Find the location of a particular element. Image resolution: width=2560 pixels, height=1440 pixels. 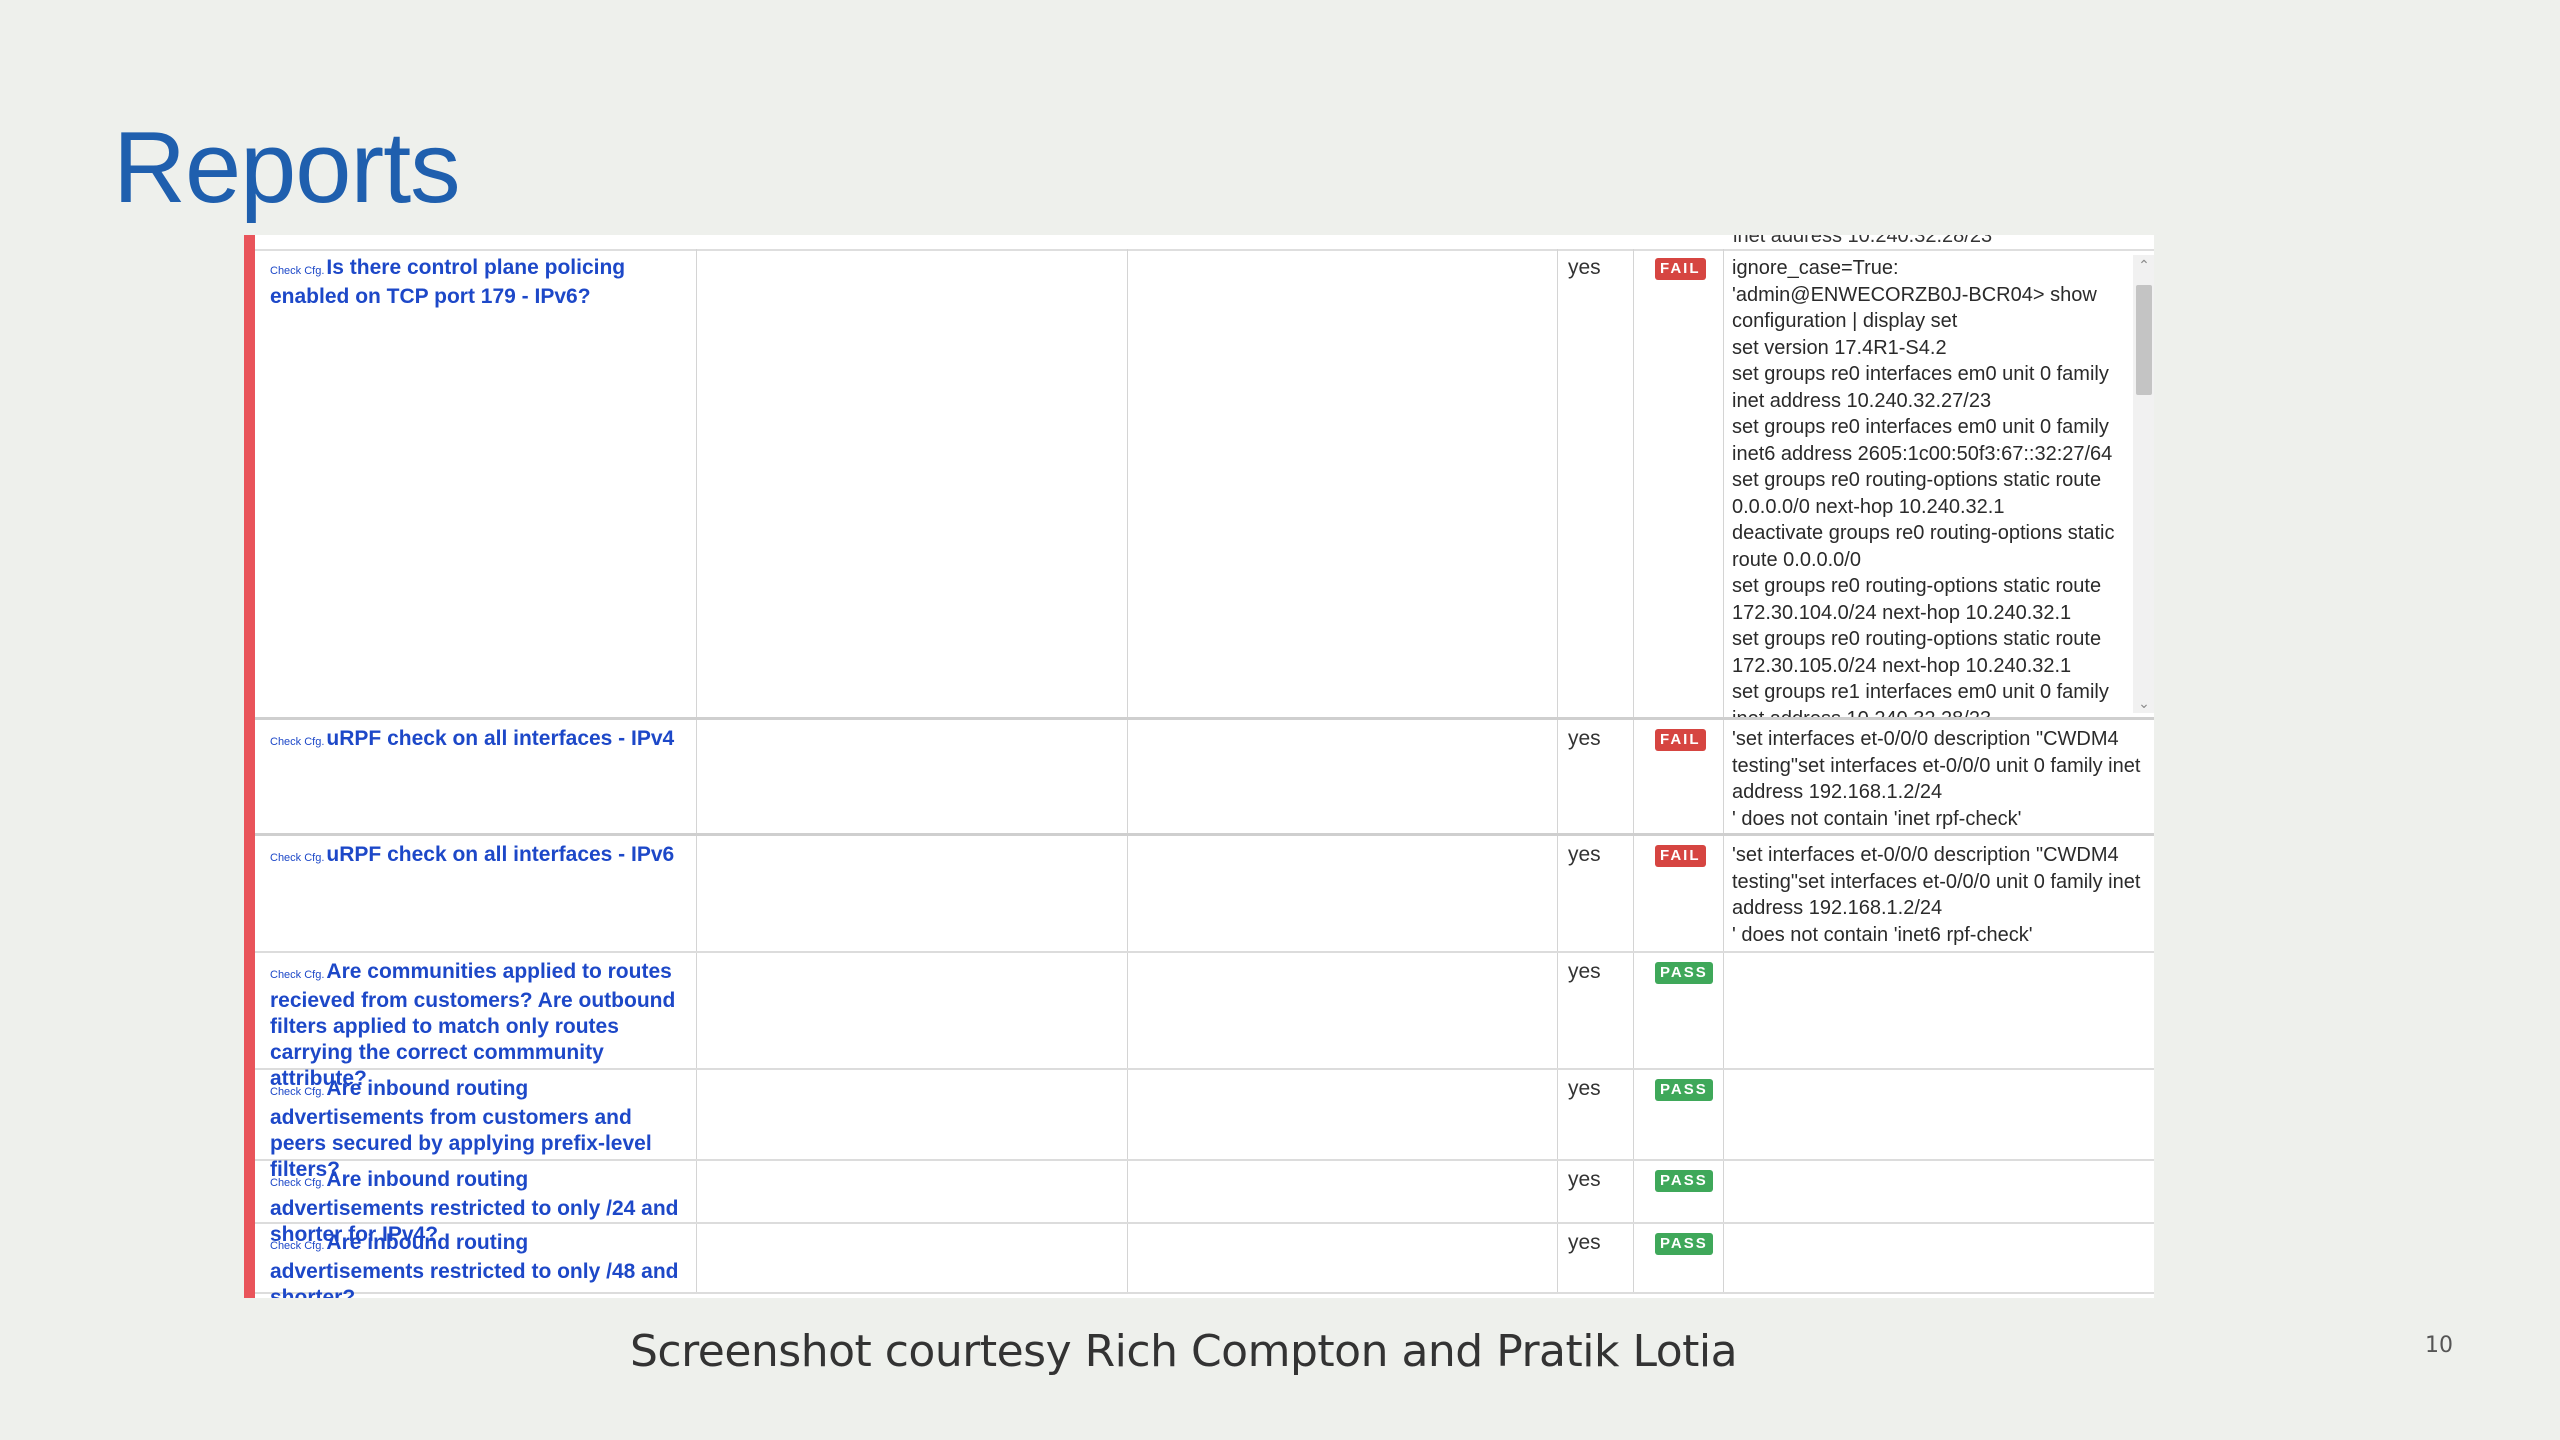

chevron-up-icon: ⌃ is located at coordinates (2143, 265).